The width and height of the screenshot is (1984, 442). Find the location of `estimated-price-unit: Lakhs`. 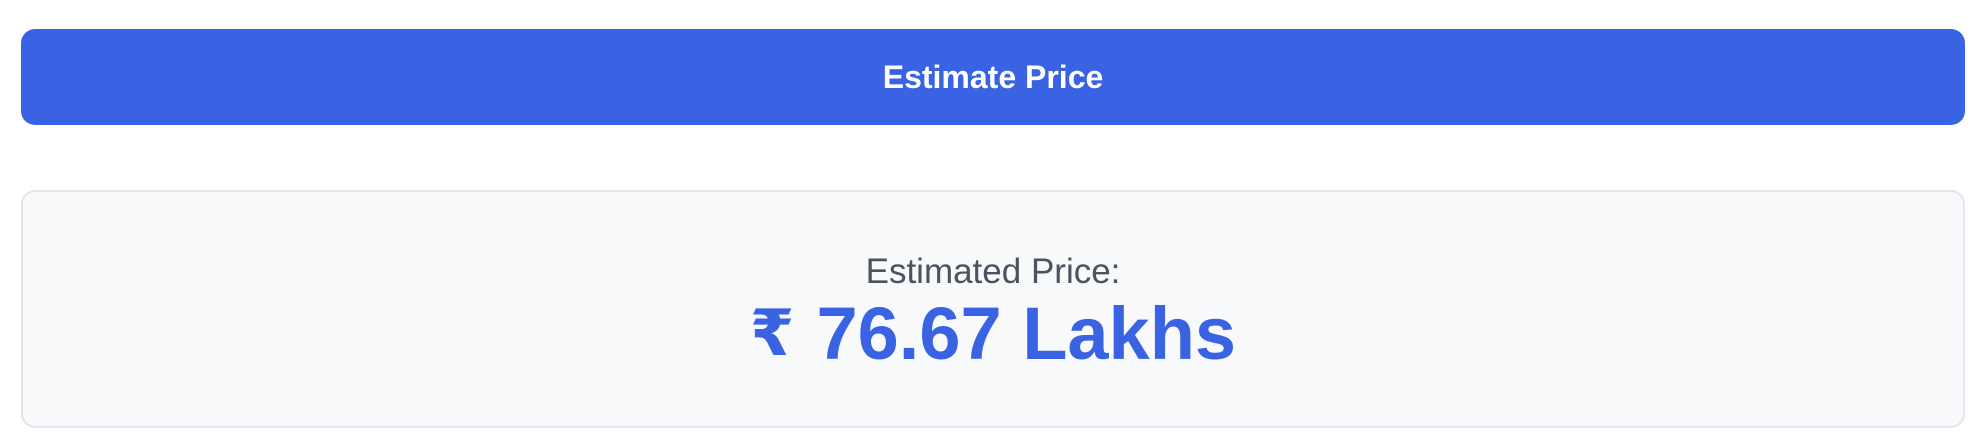

estimated-price-unit: Lakhs is located at coordinates (1129, 333).